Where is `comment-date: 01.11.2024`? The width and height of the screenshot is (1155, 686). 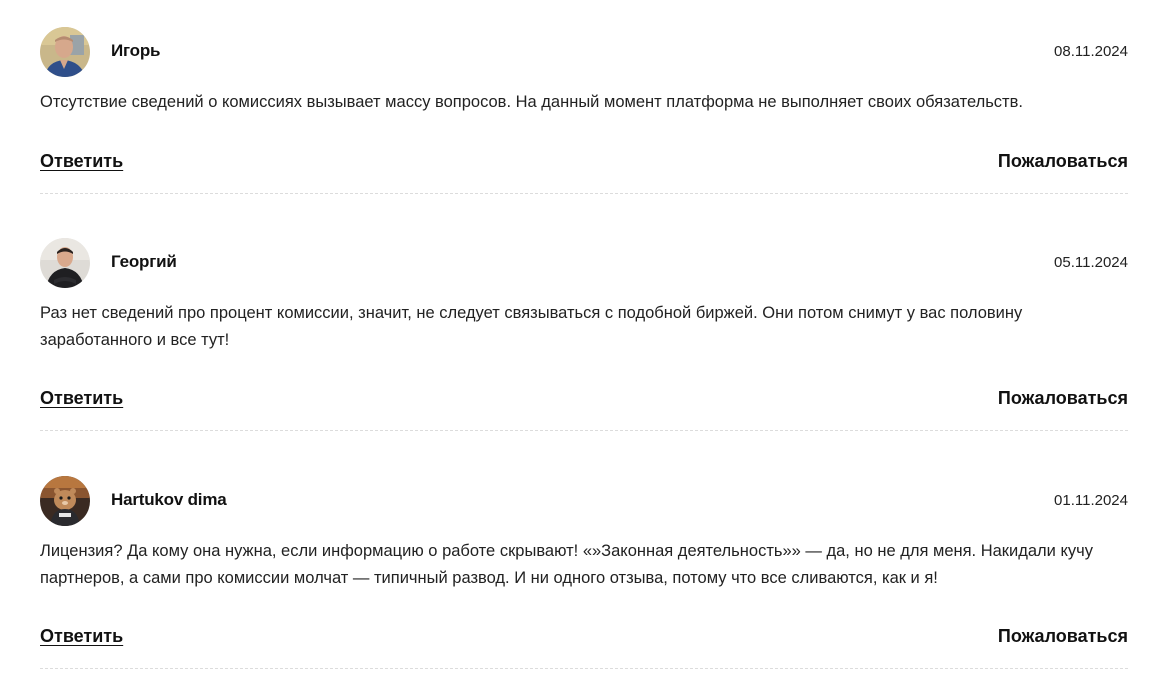
comment-date: 01.11.2024 is located at coordinates (1091, 500).